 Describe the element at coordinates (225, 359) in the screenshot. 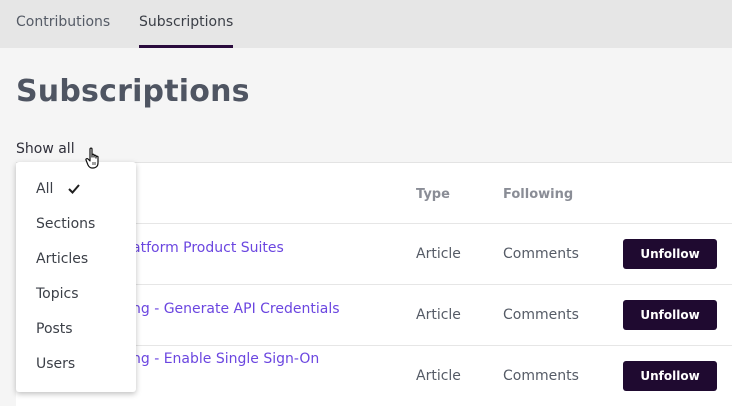

I see `subscription-title-link: ng - Enable Single Sign-On` at that location.